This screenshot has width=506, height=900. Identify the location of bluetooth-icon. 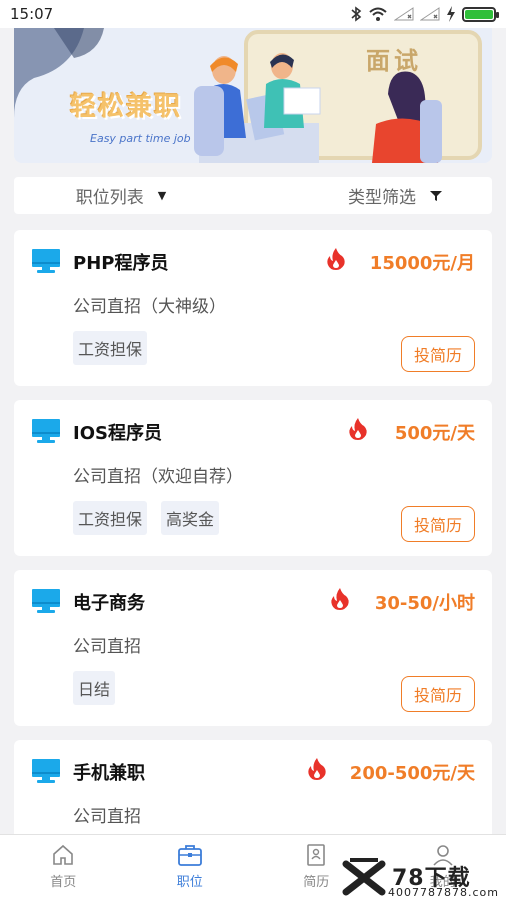
(356, 14).